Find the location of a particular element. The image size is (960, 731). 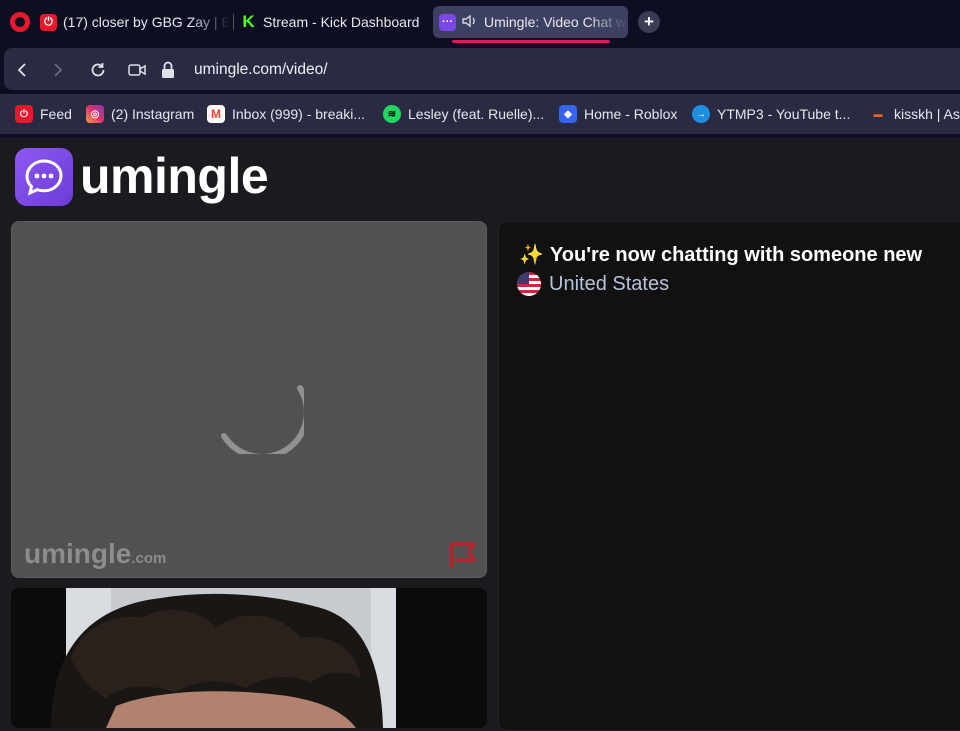

tab-kick: K Stream - Kick Dashboard is located at coordinates (332, 22).